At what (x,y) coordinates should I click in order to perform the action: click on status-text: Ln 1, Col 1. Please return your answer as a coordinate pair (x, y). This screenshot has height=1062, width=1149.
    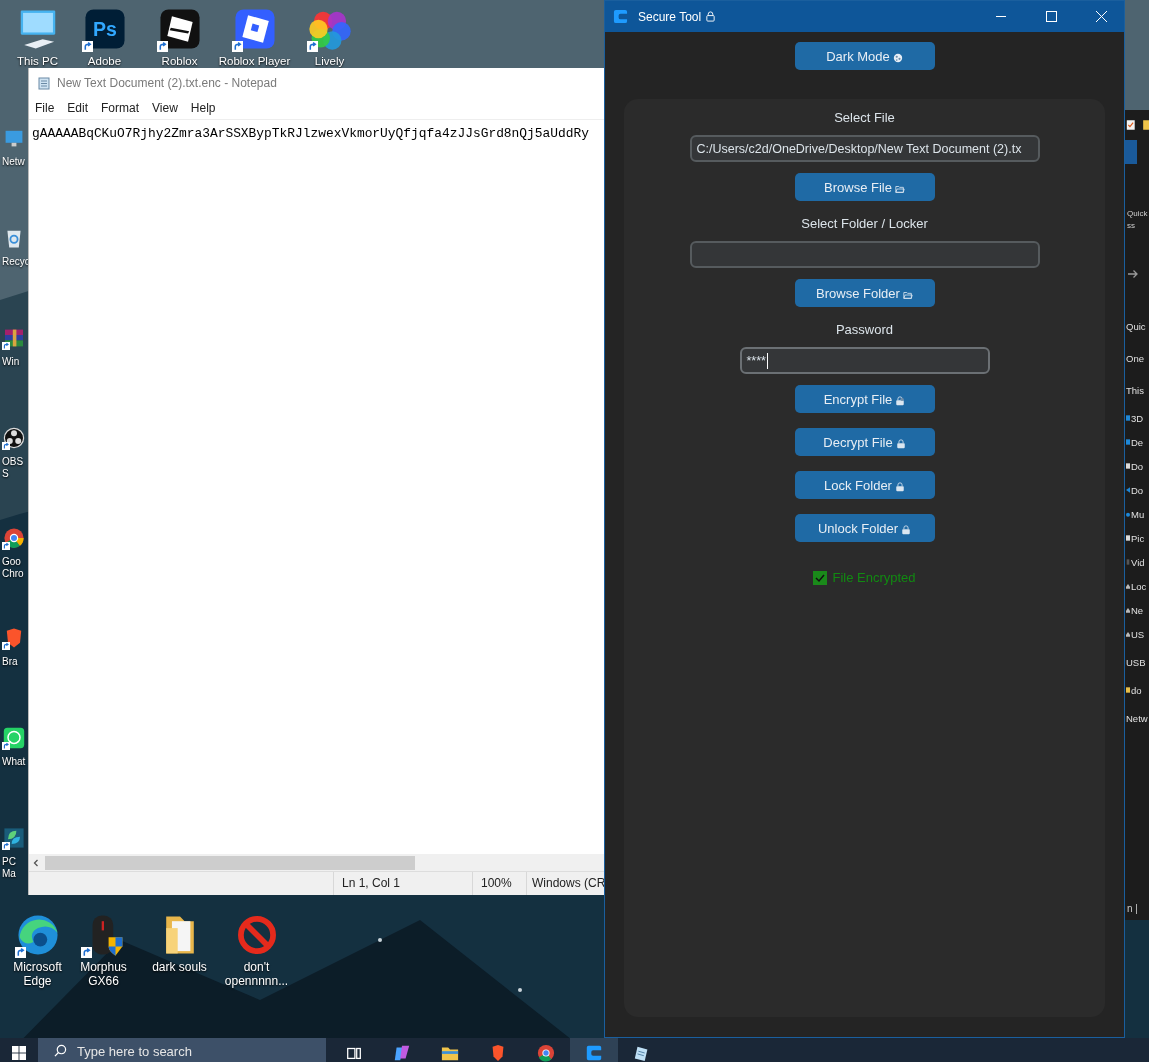
    Looking at the image, I should click on (402, 883).